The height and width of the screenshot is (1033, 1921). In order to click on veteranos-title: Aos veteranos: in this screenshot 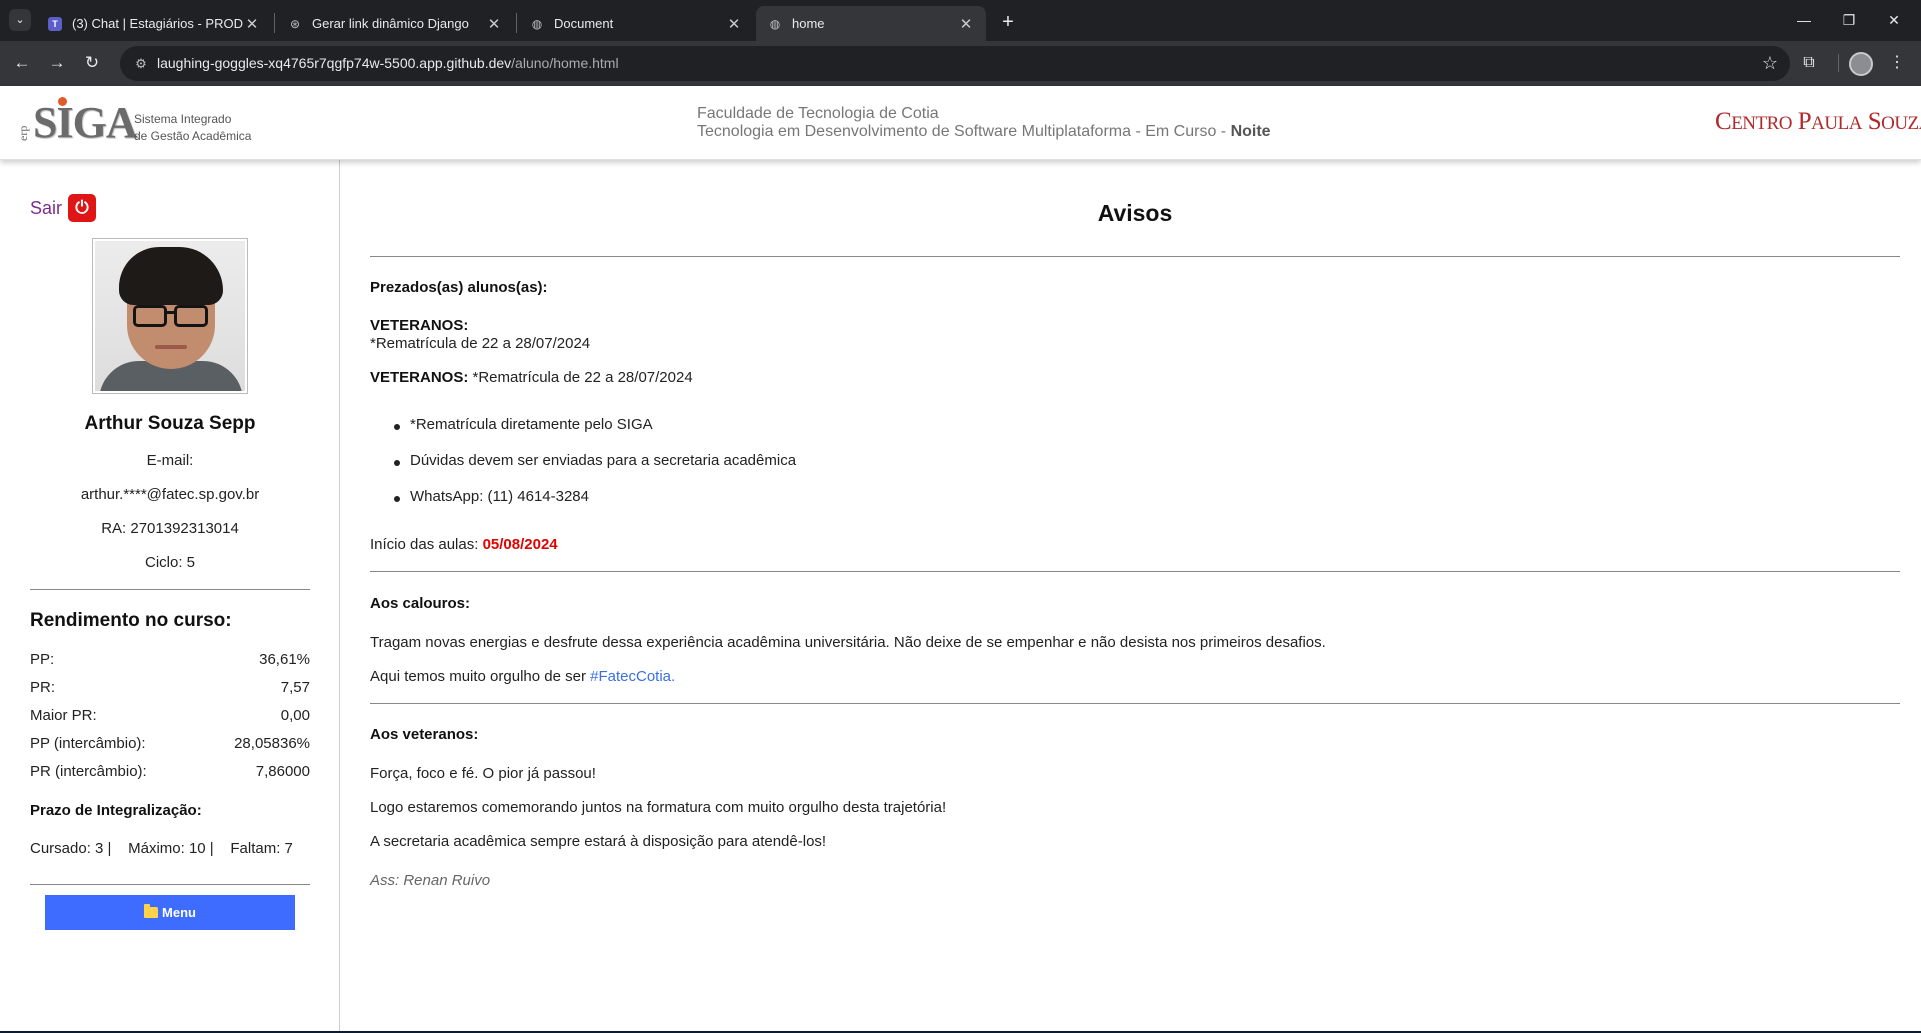, I will do `click(424, 734)`.